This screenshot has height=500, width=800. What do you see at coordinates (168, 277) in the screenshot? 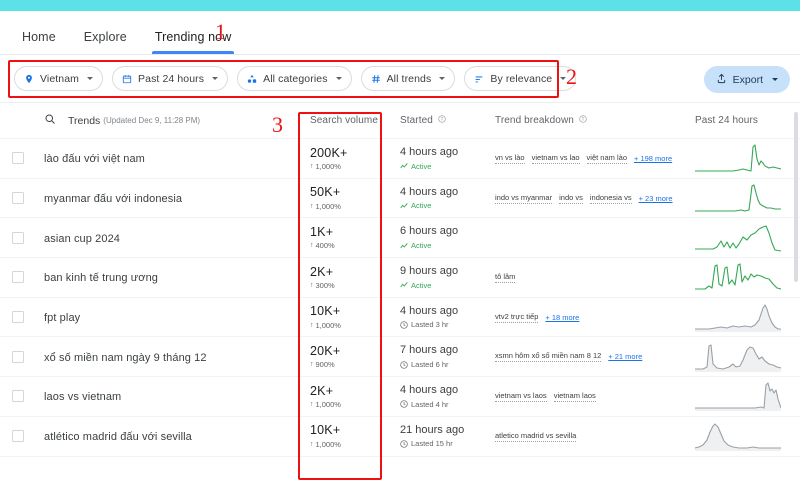
I see `trend-title-cell: ban kinh tế trung ương` at bounding box center [168, 277].